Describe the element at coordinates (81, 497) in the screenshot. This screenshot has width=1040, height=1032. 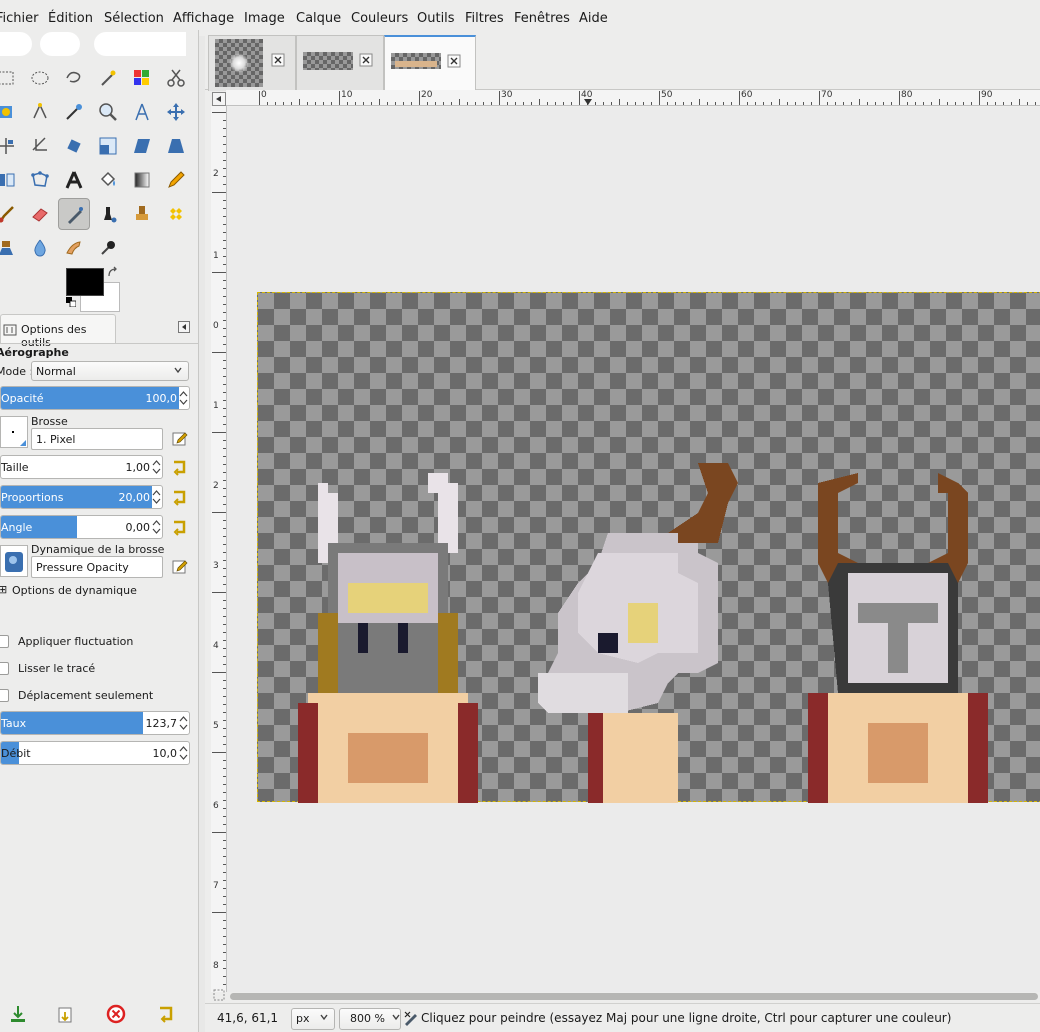
I see `aspect-ratio-slider: Proportions 20,00` at that location.